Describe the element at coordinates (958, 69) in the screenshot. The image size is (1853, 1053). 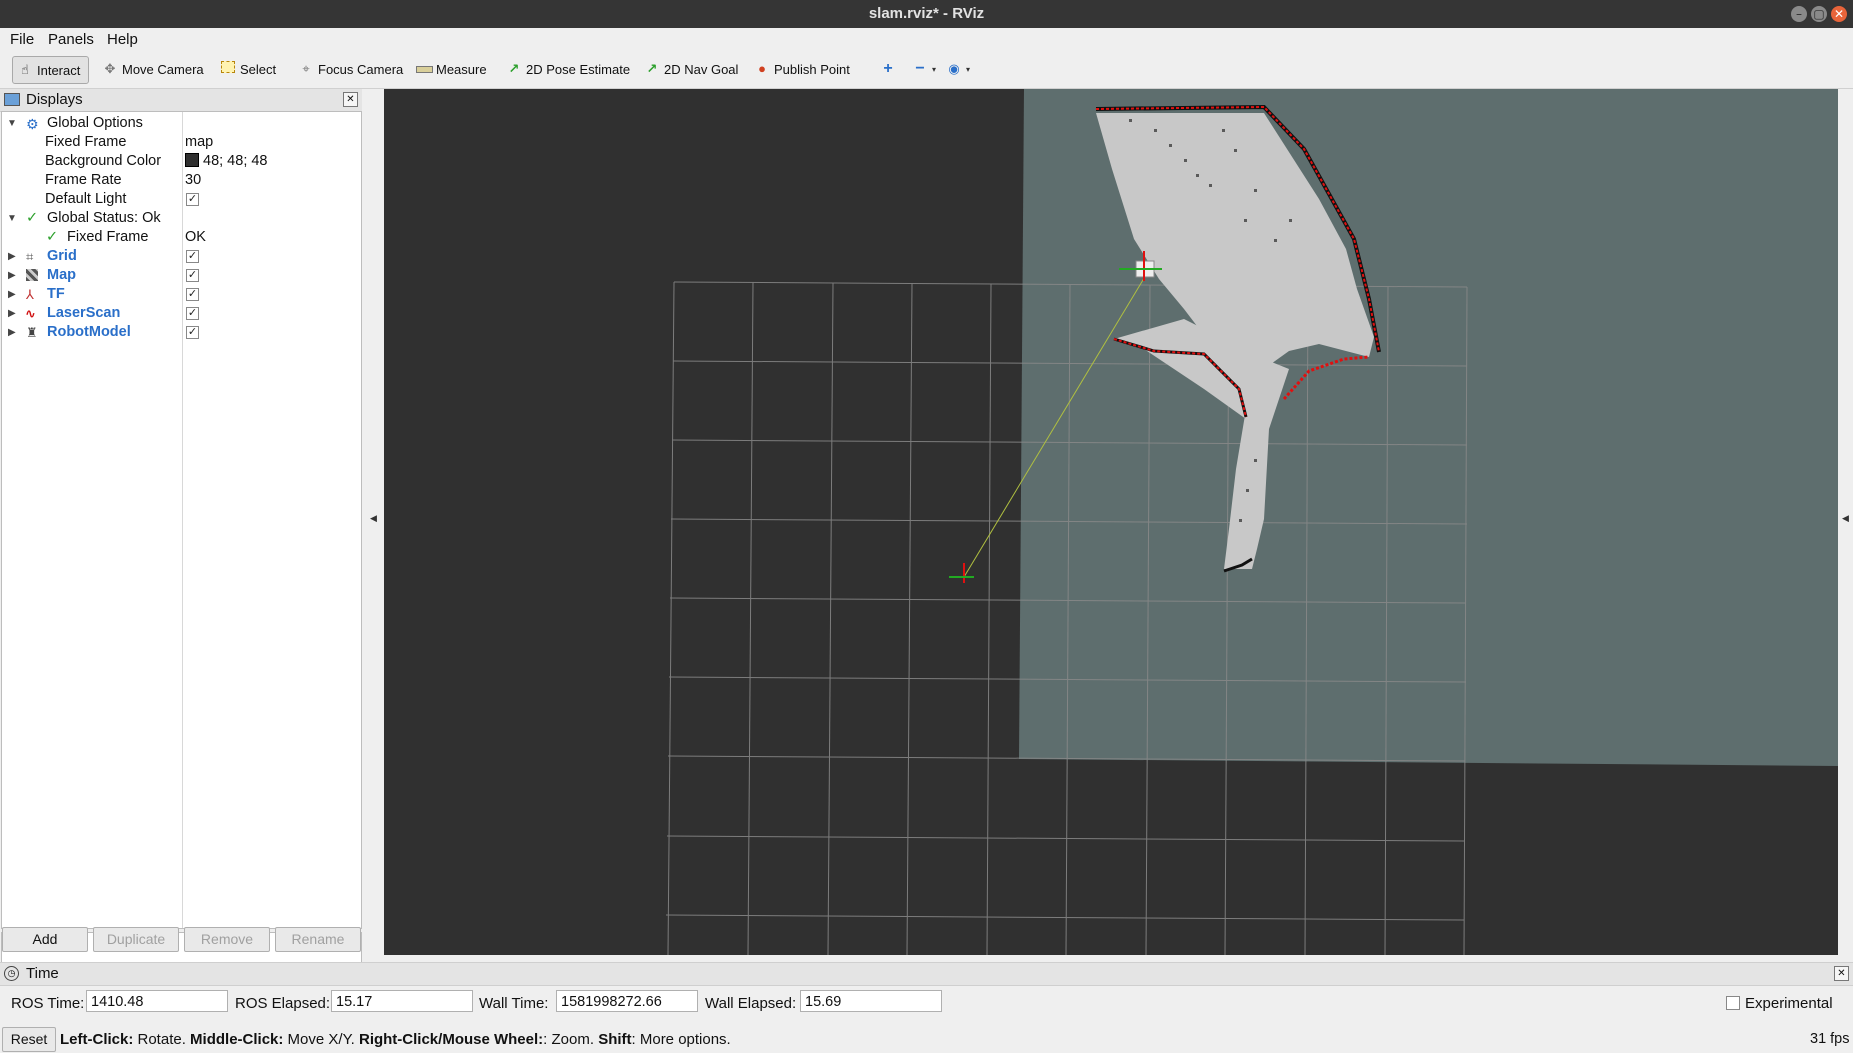
I see `view-tool-button: ◉ ▾` at that location.